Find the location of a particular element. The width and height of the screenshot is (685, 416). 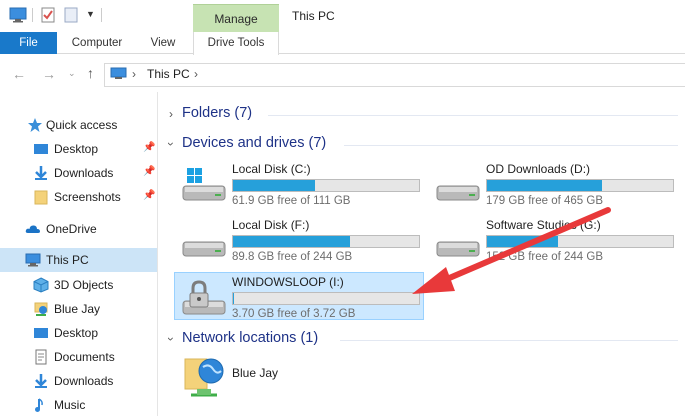

manage-label: Manage is located at coordinates (236, 19).